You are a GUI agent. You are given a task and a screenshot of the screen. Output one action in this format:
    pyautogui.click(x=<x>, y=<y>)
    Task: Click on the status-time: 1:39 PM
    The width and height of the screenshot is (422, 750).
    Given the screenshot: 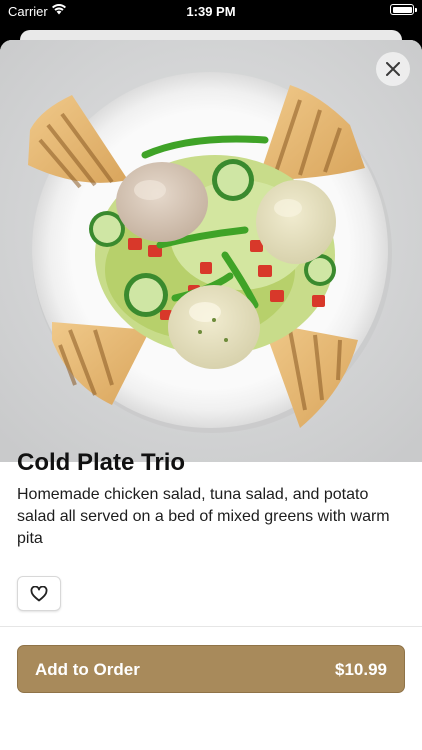 What is the action you would take?
    pyautogui.click(x=211, y=11)
    